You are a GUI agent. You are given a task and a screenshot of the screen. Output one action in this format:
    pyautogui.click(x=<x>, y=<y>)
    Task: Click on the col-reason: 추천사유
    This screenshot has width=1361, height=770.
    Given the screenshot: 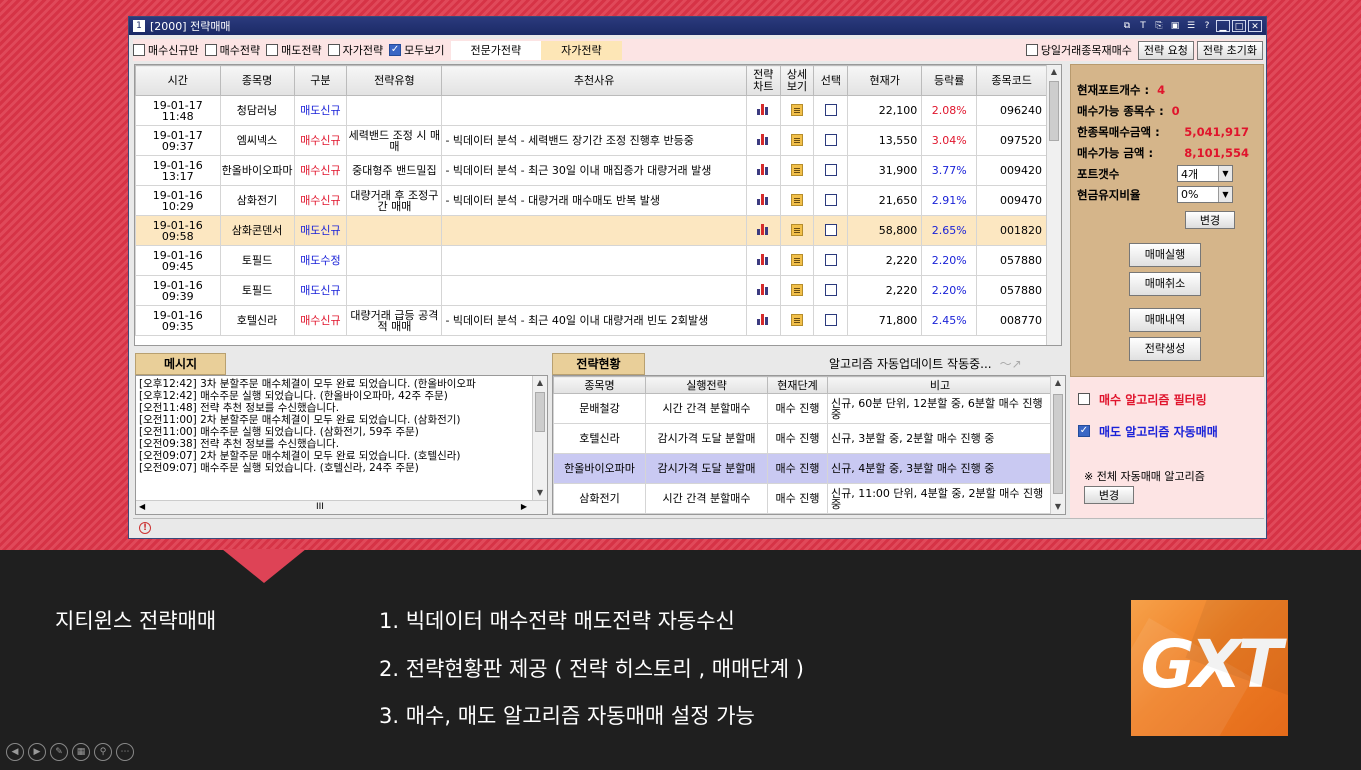 What is the action you would take?
    pyautogui.click(x=594, y=80)
    